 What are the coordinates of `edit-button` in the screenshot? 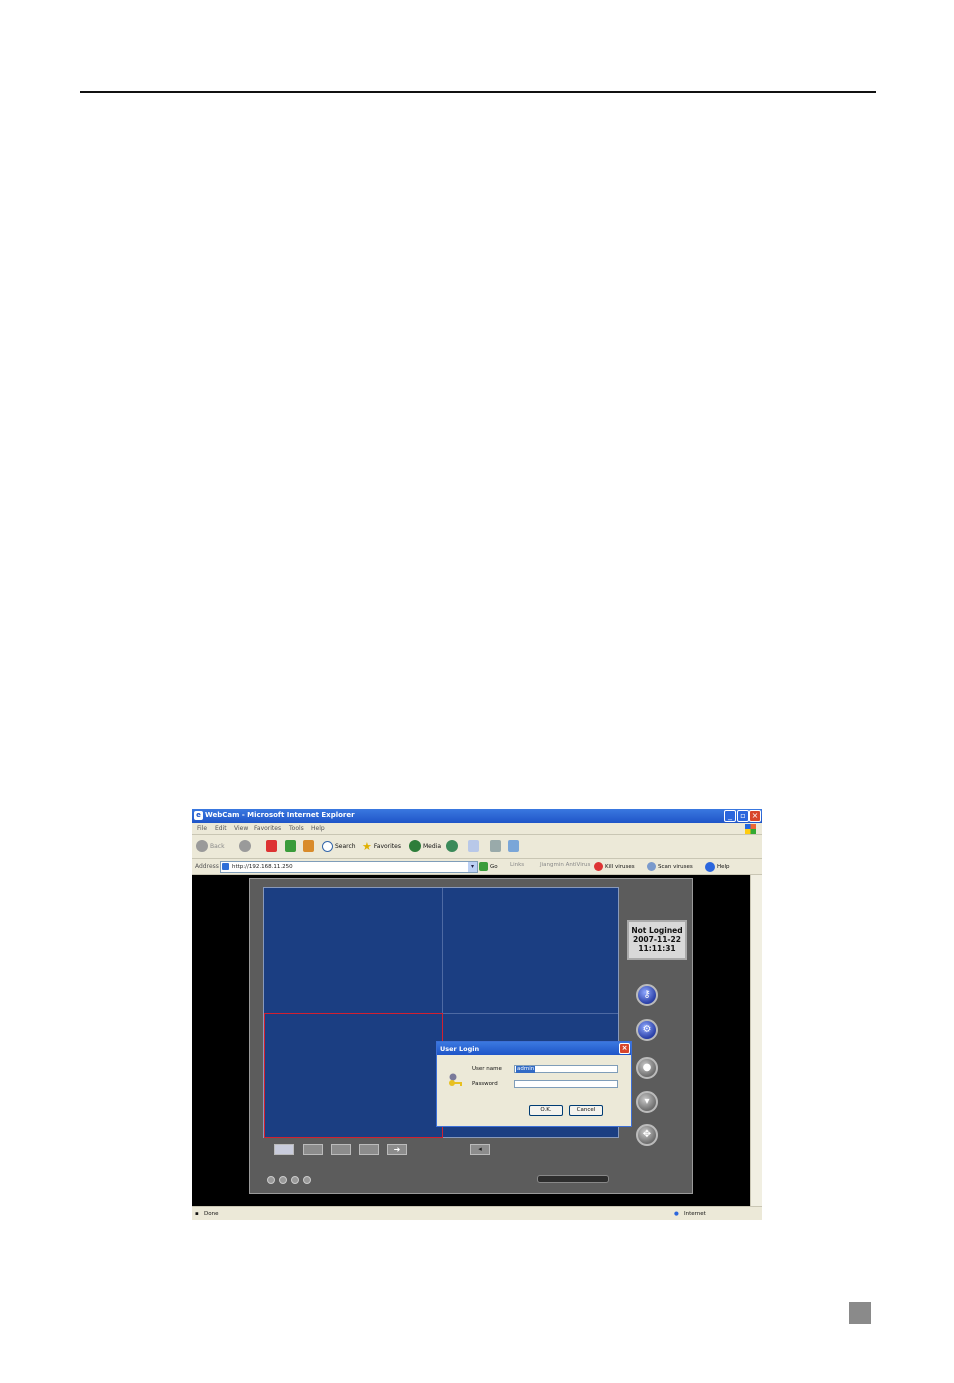 It's located at (513, 846).